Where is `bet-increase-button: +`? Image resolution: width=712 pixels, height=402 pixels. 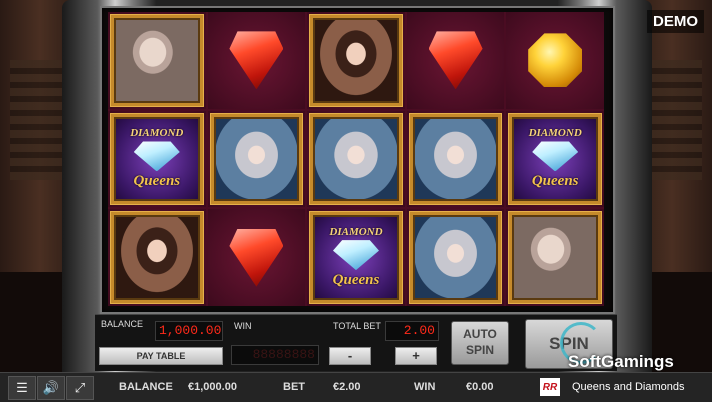
bet-increase-button: + is located at coordinates (416, 356).